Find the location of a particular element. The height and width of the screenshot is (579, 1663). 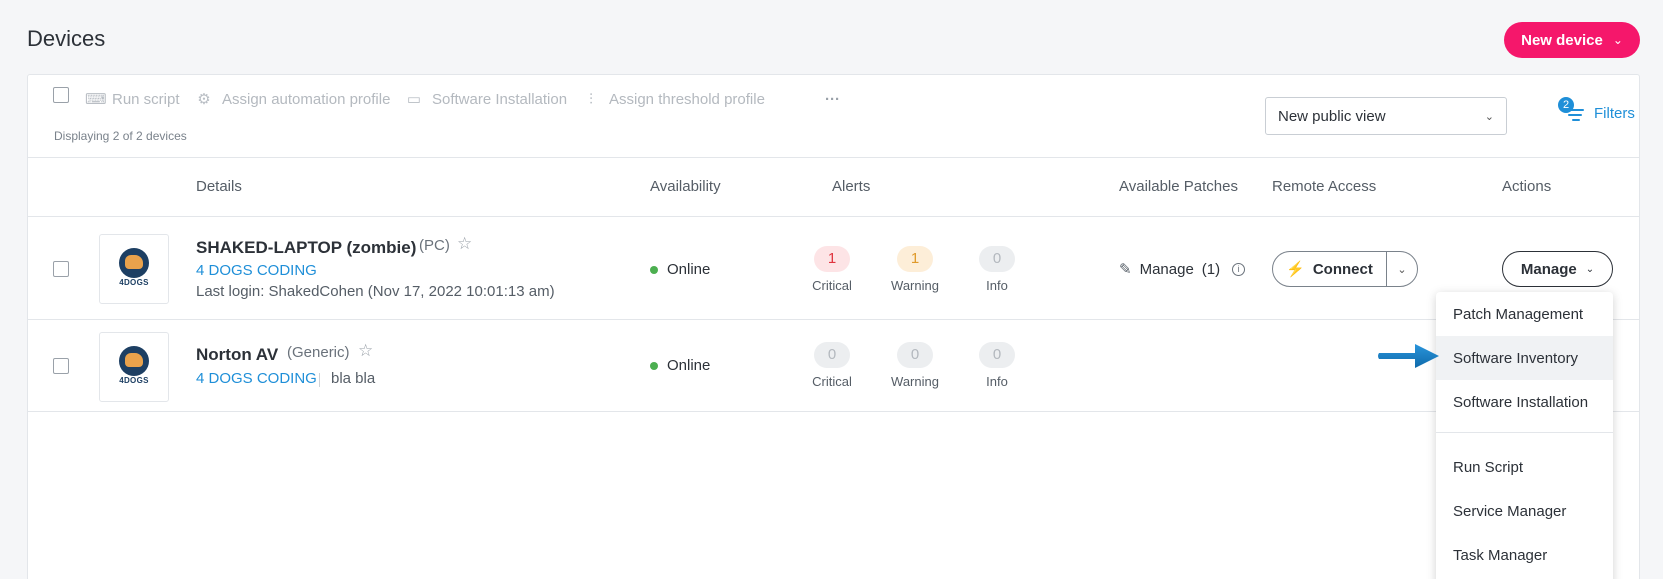

critical-count: 0 is located at coordinates (832, 355).